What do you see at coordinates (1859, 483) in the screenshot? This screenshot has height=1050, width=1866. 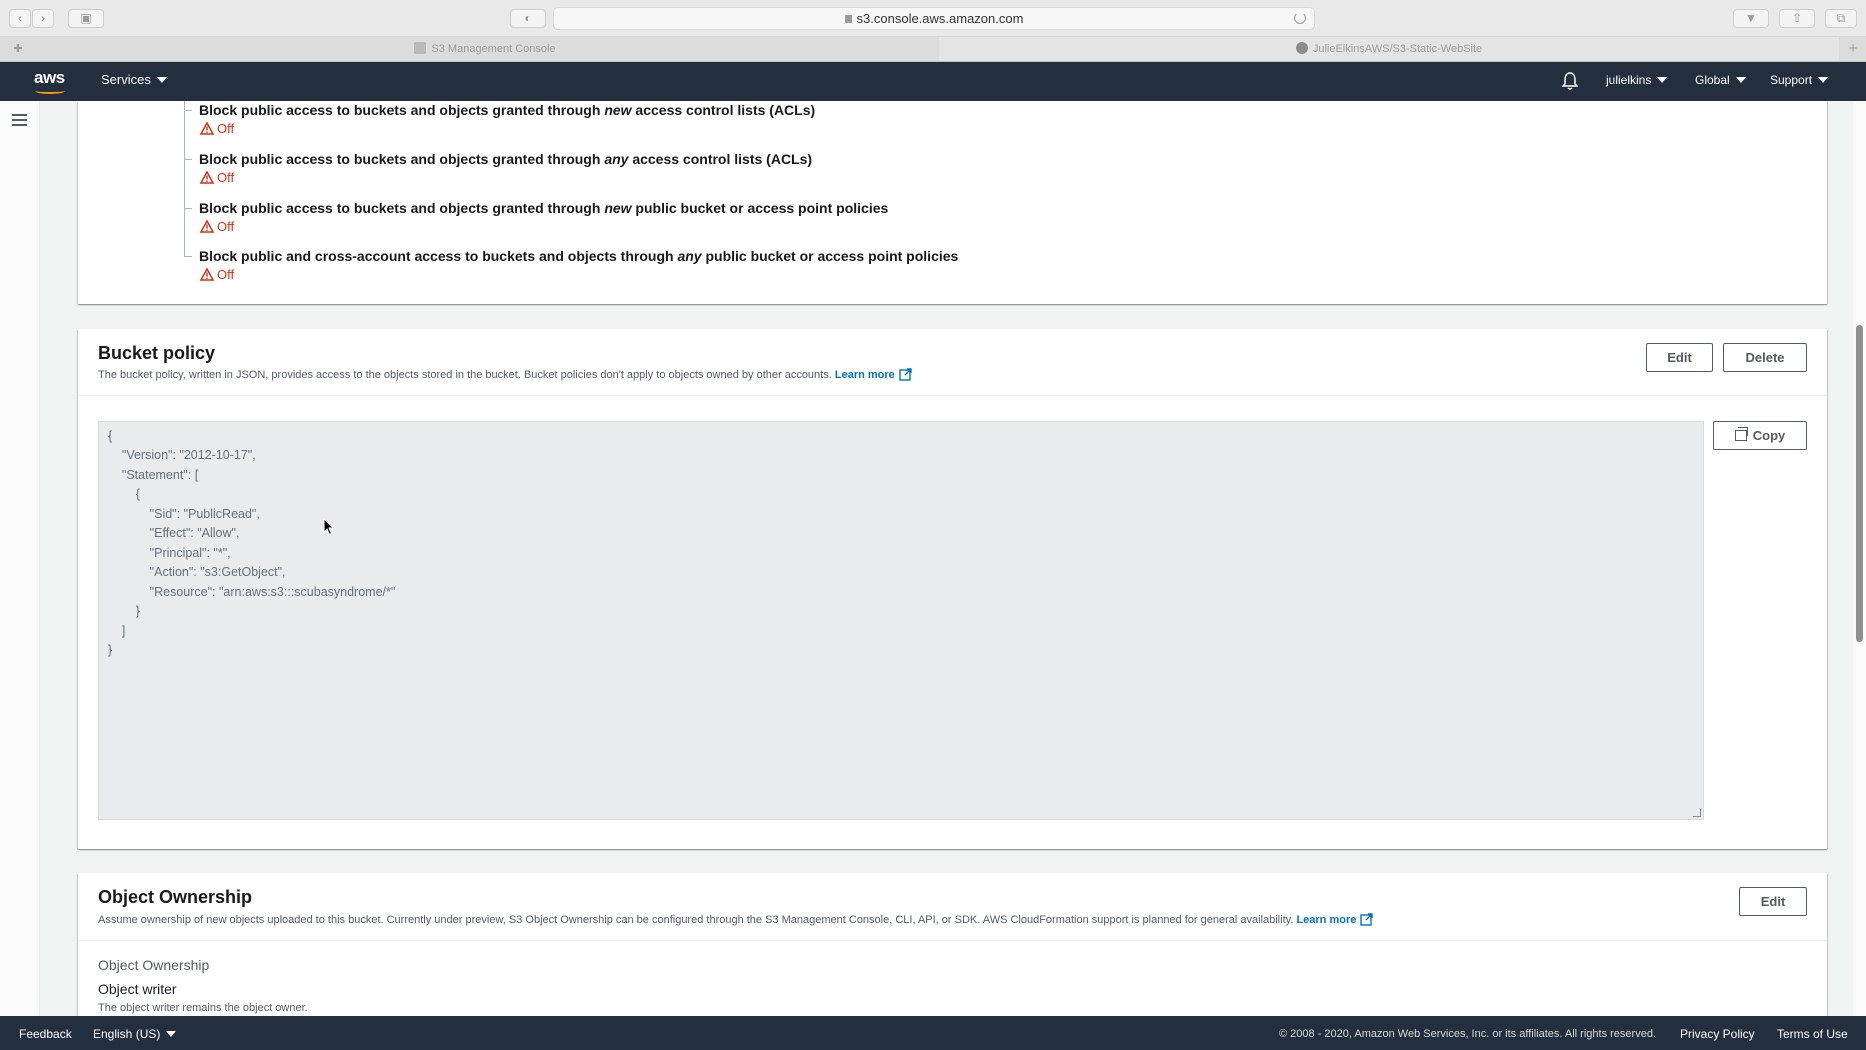 I see `scrollbar-thumb` at bounding box center [1859, 483].